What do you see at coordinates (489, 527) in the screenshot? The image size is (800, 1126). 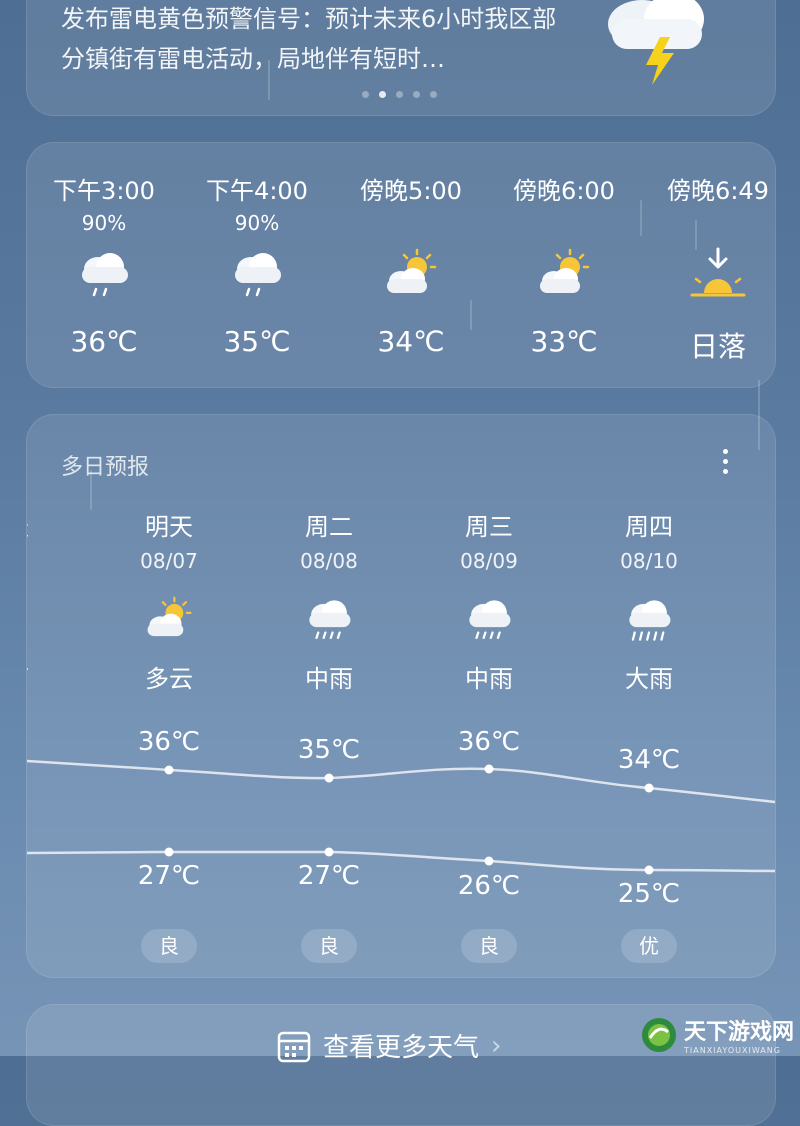 I see `day-name: 周三` at bounding box center [489, 527].